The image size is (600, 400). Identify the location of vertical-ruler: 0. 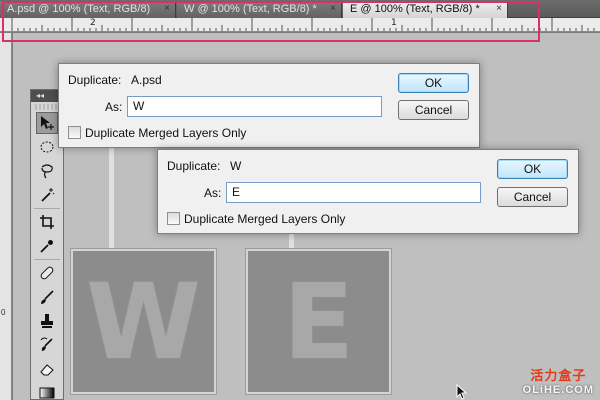
(6, 216).